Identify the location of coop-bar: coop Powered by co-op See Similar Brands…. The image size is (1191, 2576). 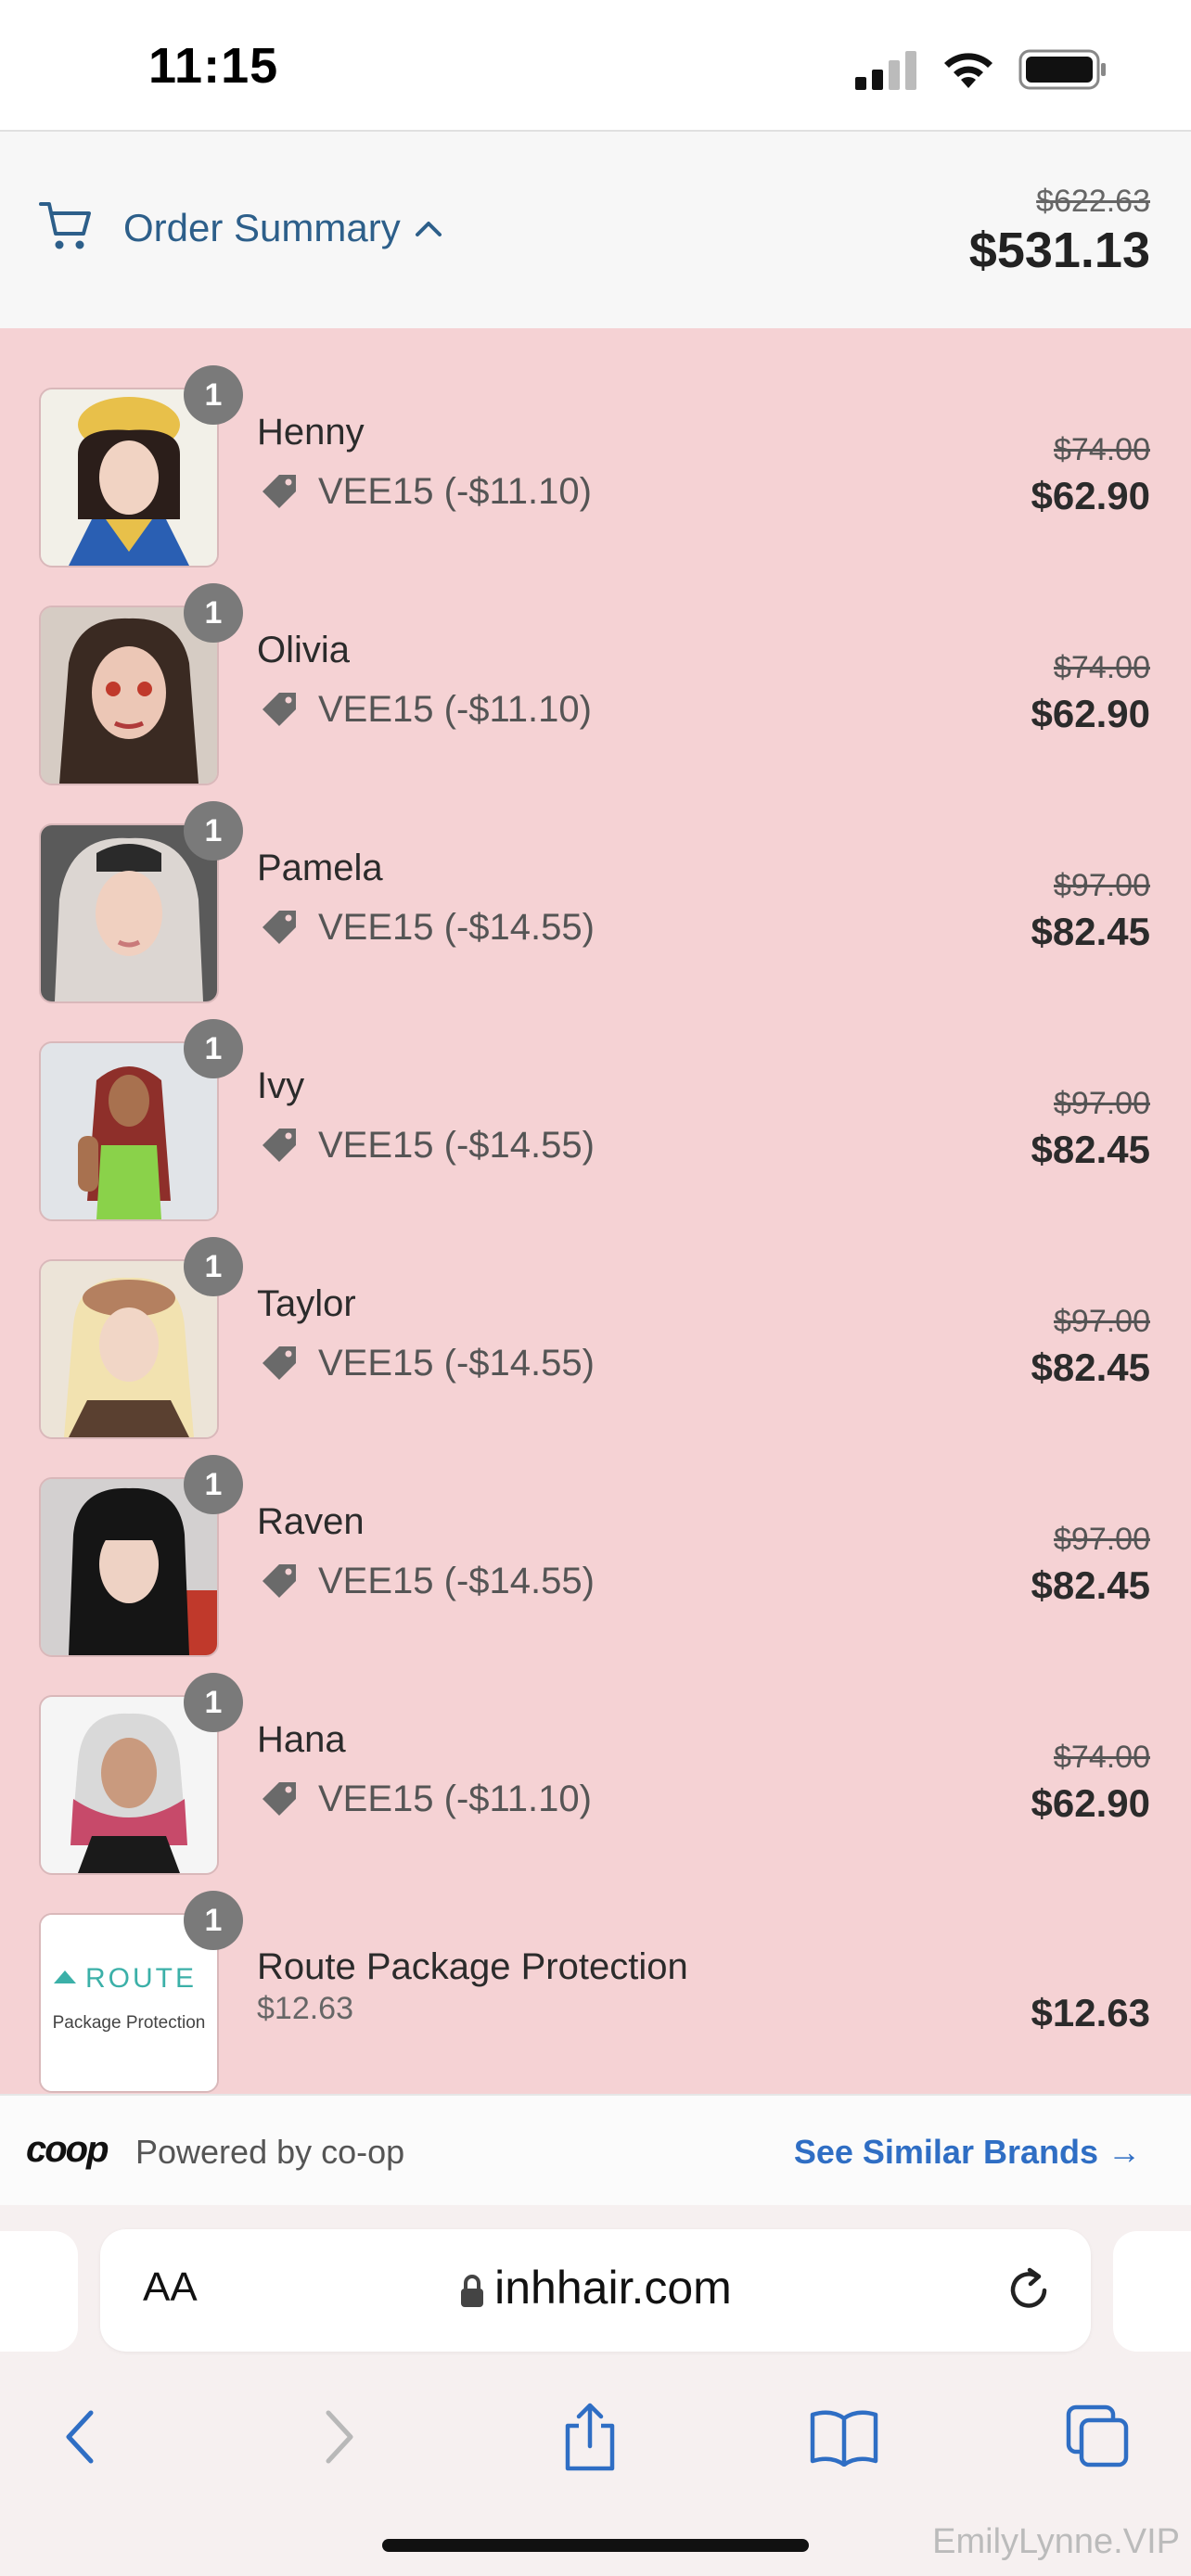
(595, 2151).